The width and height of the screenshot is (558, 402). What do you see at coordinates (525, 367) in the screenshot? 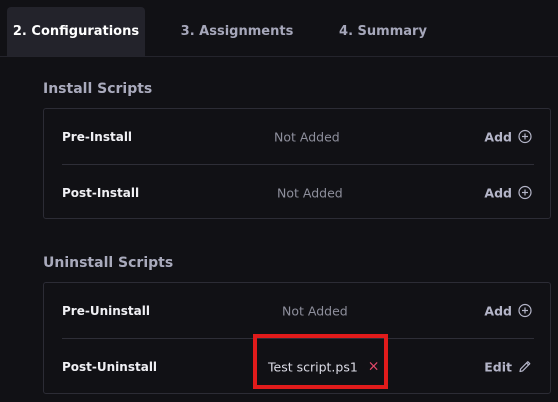
I see `pencil-icon` at bounding box center [525, 367].